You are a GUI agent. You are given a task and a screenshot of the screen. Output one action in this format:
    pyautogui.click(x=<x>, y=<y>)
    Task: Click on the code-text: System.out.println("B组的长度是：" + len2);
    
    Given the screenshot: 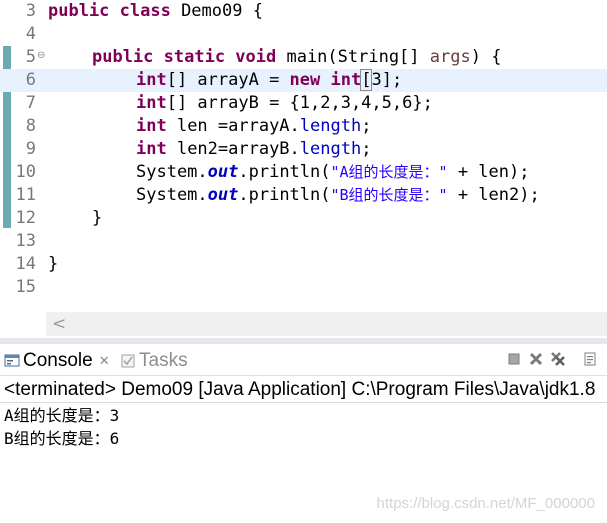 What is the action you would take?
    pyautogui.click(x=338, y=195)
    